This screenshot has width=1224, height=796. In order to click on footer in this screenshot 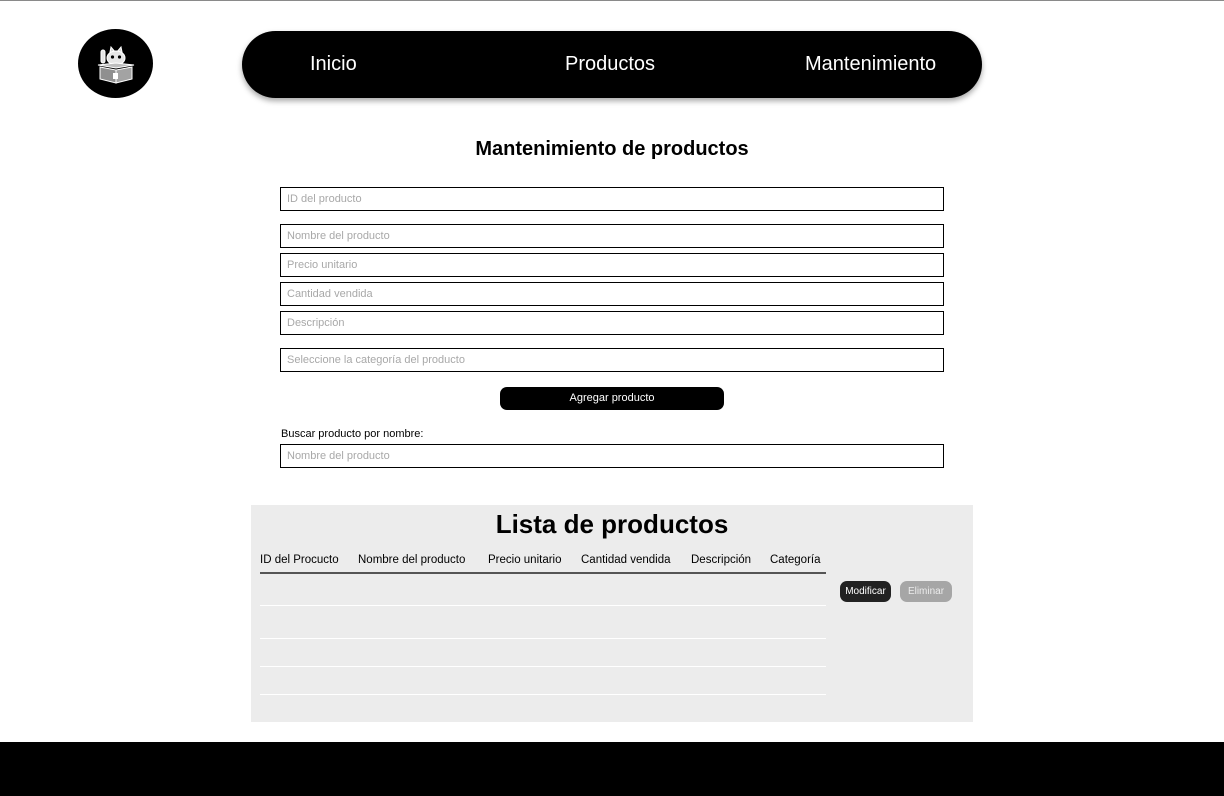, I will do `click(612, 769)`.